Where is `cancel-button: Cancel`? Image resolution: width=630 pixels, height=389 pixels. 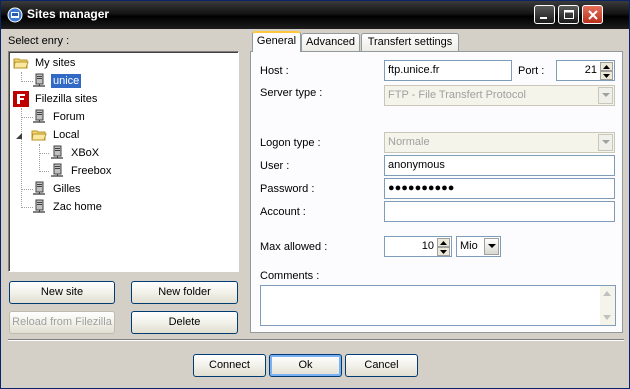
cancel-button: Cancel is located at coordinates (381, 365).